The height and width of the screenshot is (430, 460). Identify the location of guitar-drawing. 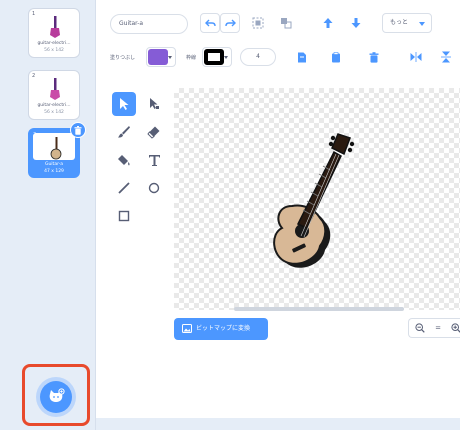
(314, 200).